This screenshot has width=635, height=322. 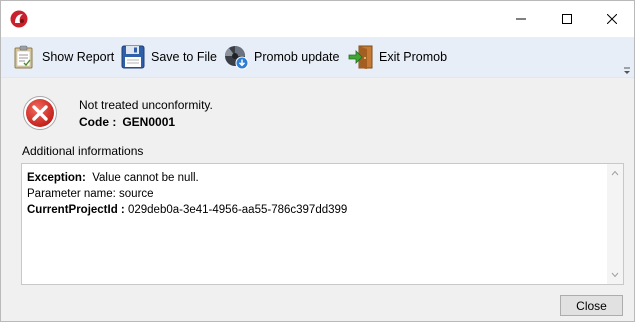 What do you see at coordinates (78, 57) in the screenshot?
I see `show-report-label: Show Report` at bounding box center [78, 57].